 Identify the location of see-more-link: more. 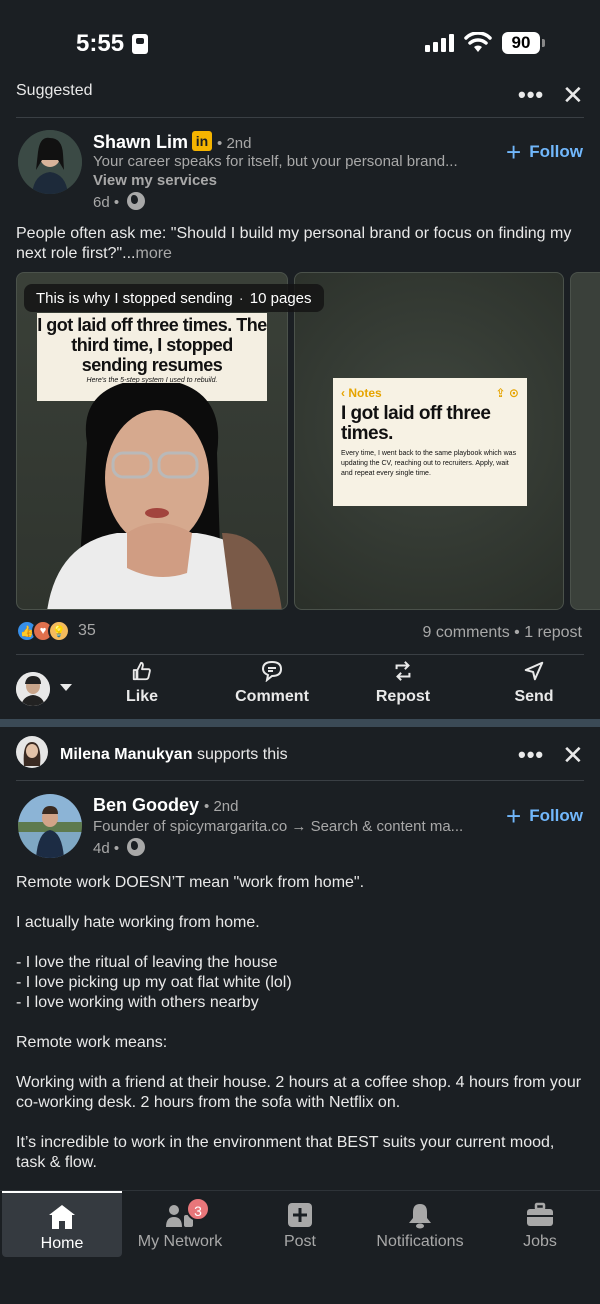
(154, 253).